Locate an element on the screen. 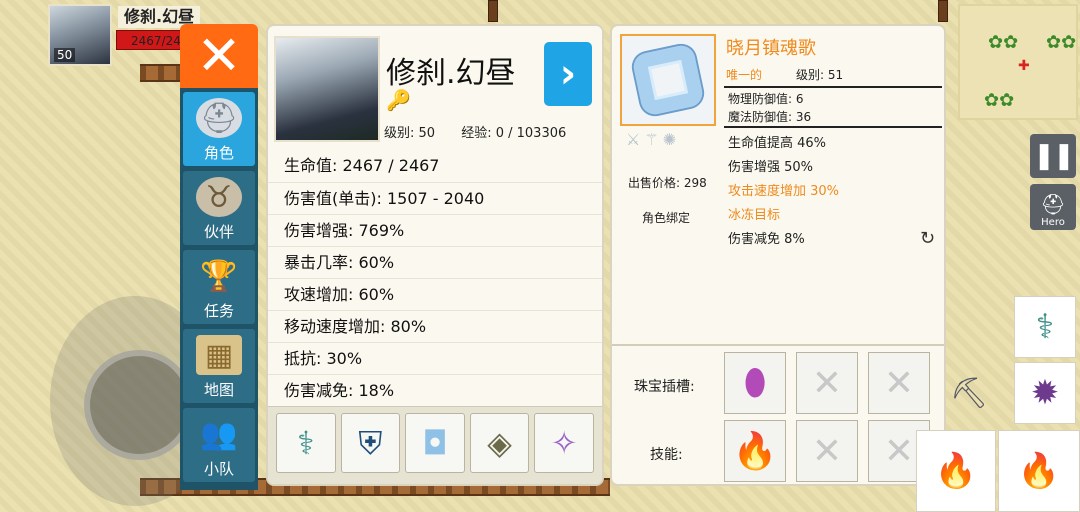 This screenshot has height=512, width=1080. pause-icon: ❚❚ is located at coordinates (1054, 156).